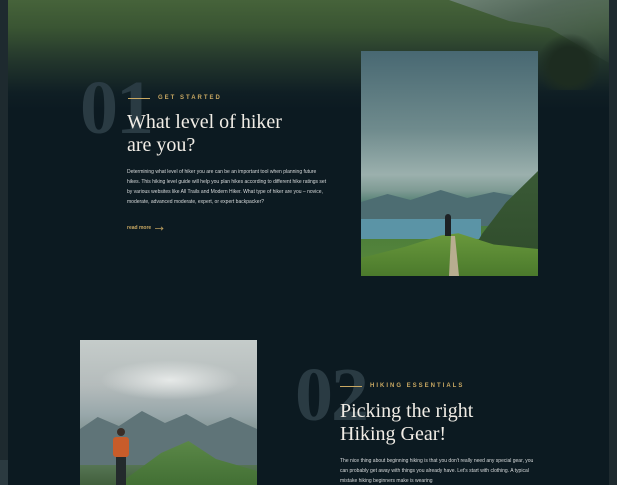 Image resolution: width=617 pixels, height=485 pixels. Describe the element at coordinates (232, 134) in the screenshot. I see `section-title: What level of hiker are you?` at that location.